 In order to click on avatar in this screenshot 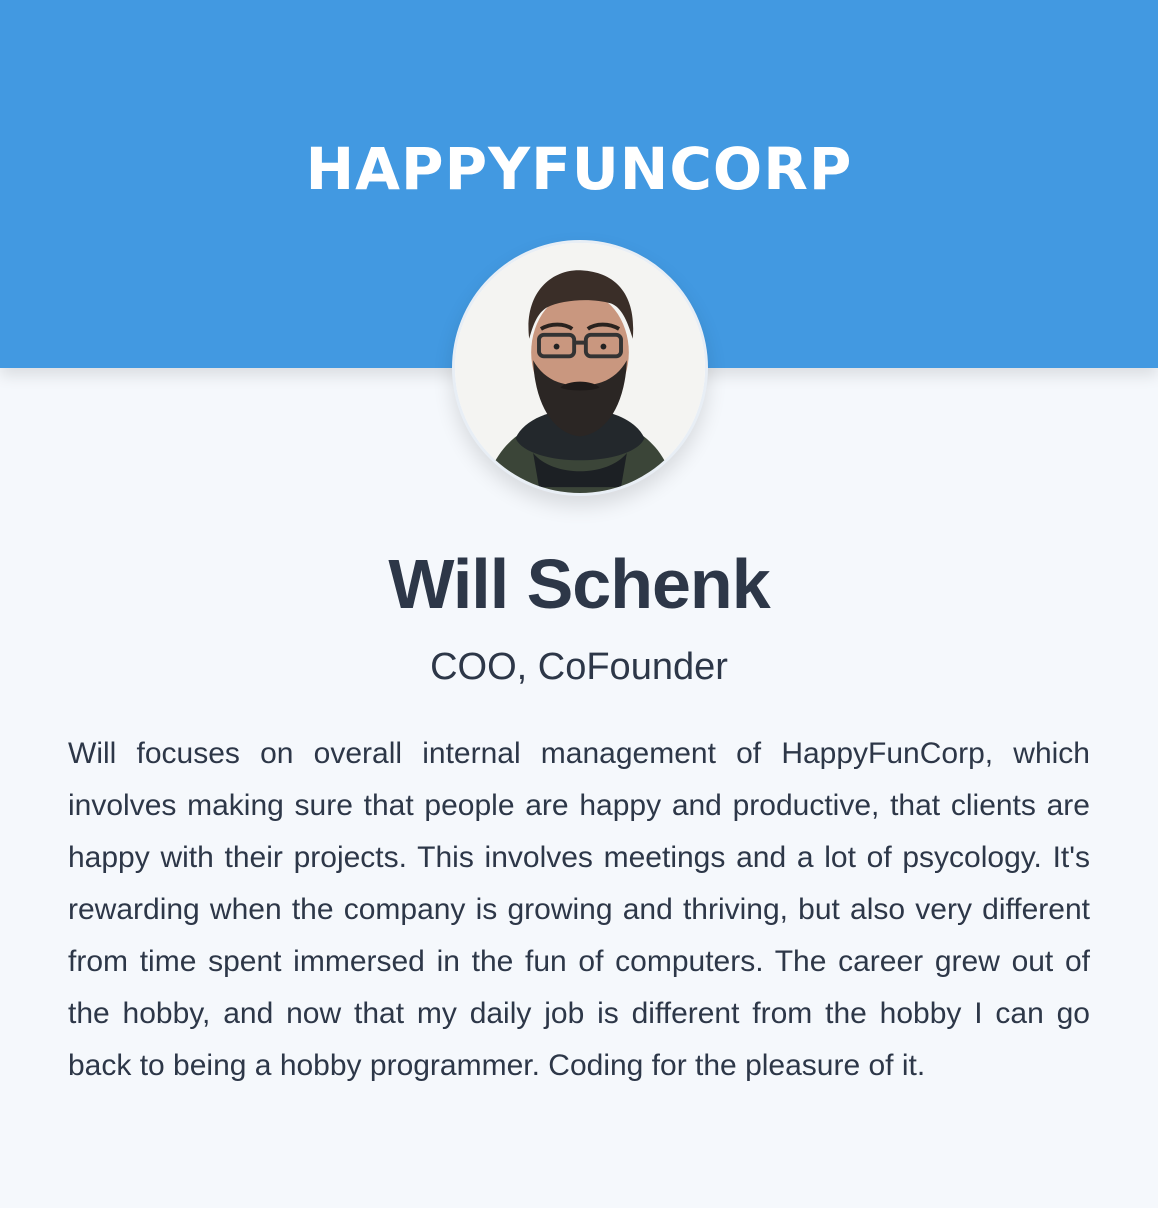, I will do `click(580, 368)`.